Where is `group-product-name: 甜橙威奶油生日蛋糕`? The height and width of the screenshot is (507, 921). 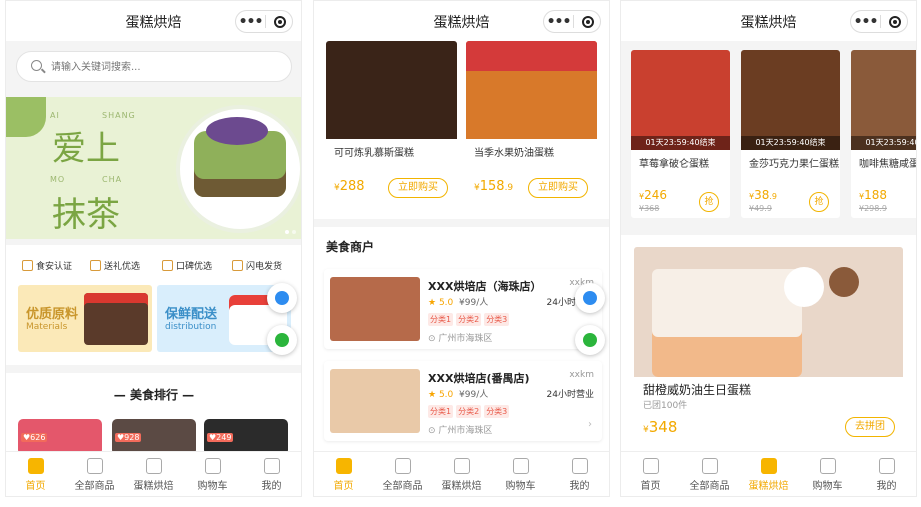
group-product-name: 甜橙威奶油生日蛋糕 is located at coordinates (697, 390).